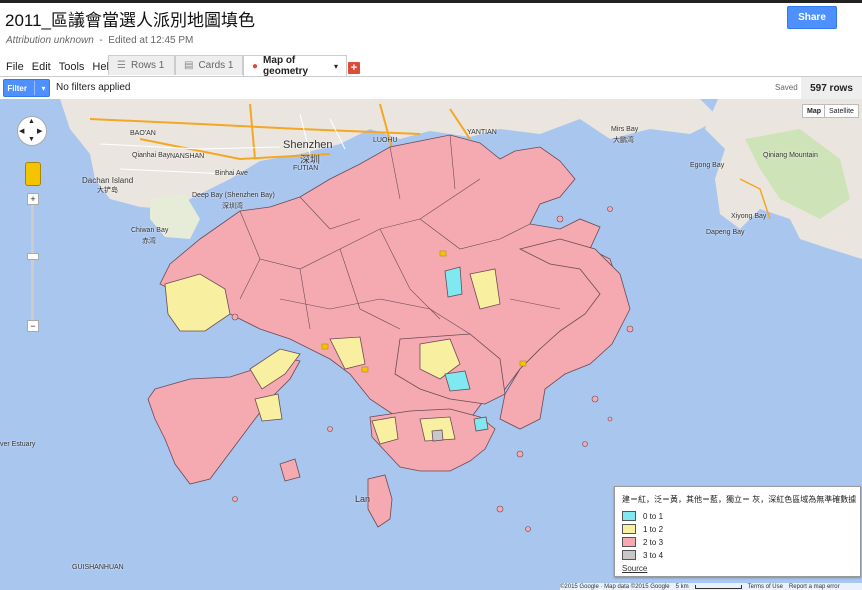  I want to click on tab-cards-label: Cards 1, so click(216, 65).